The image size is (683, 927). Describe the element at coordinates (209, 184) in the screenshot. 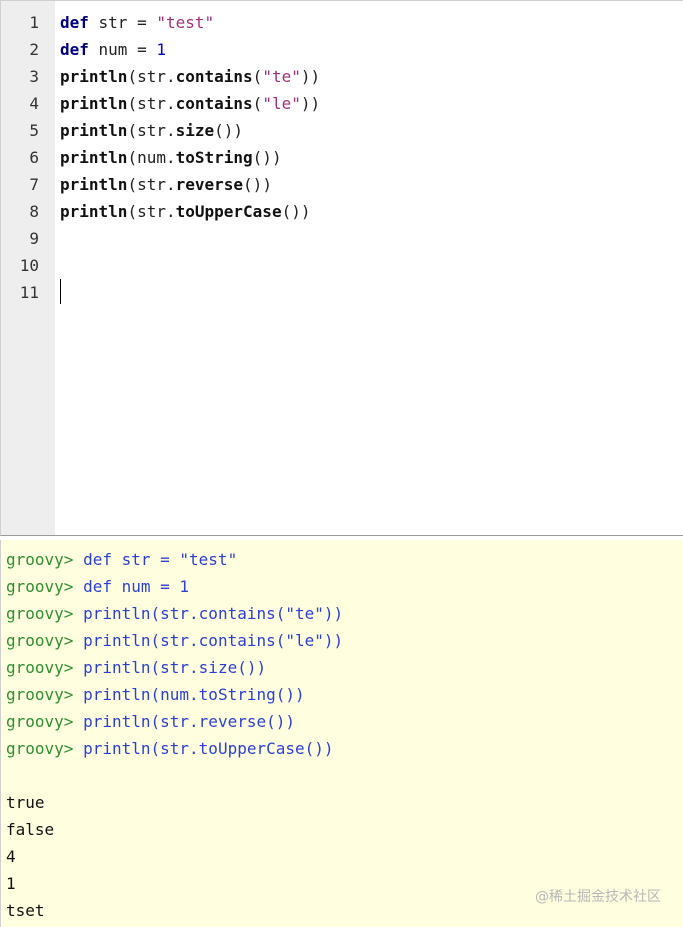

I see `code-token: reverse` at that location.